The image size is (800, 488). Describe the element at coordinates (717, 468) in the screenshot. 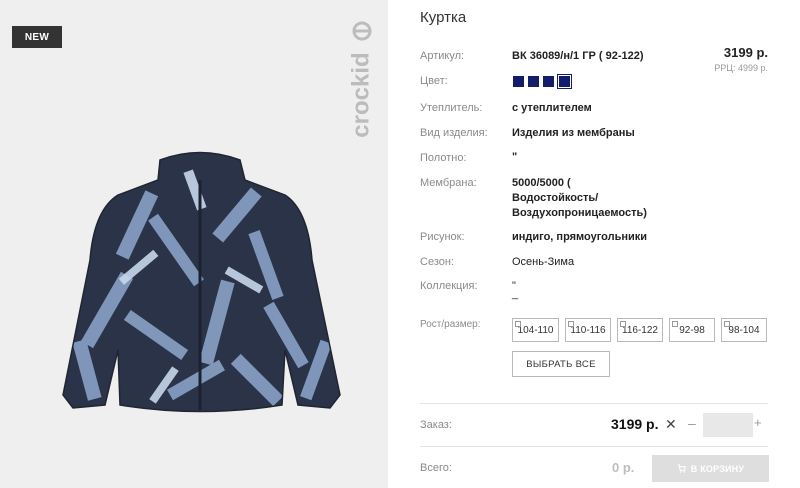

I see `add-to-cart-label: В КОРЗИНУ` at that location.